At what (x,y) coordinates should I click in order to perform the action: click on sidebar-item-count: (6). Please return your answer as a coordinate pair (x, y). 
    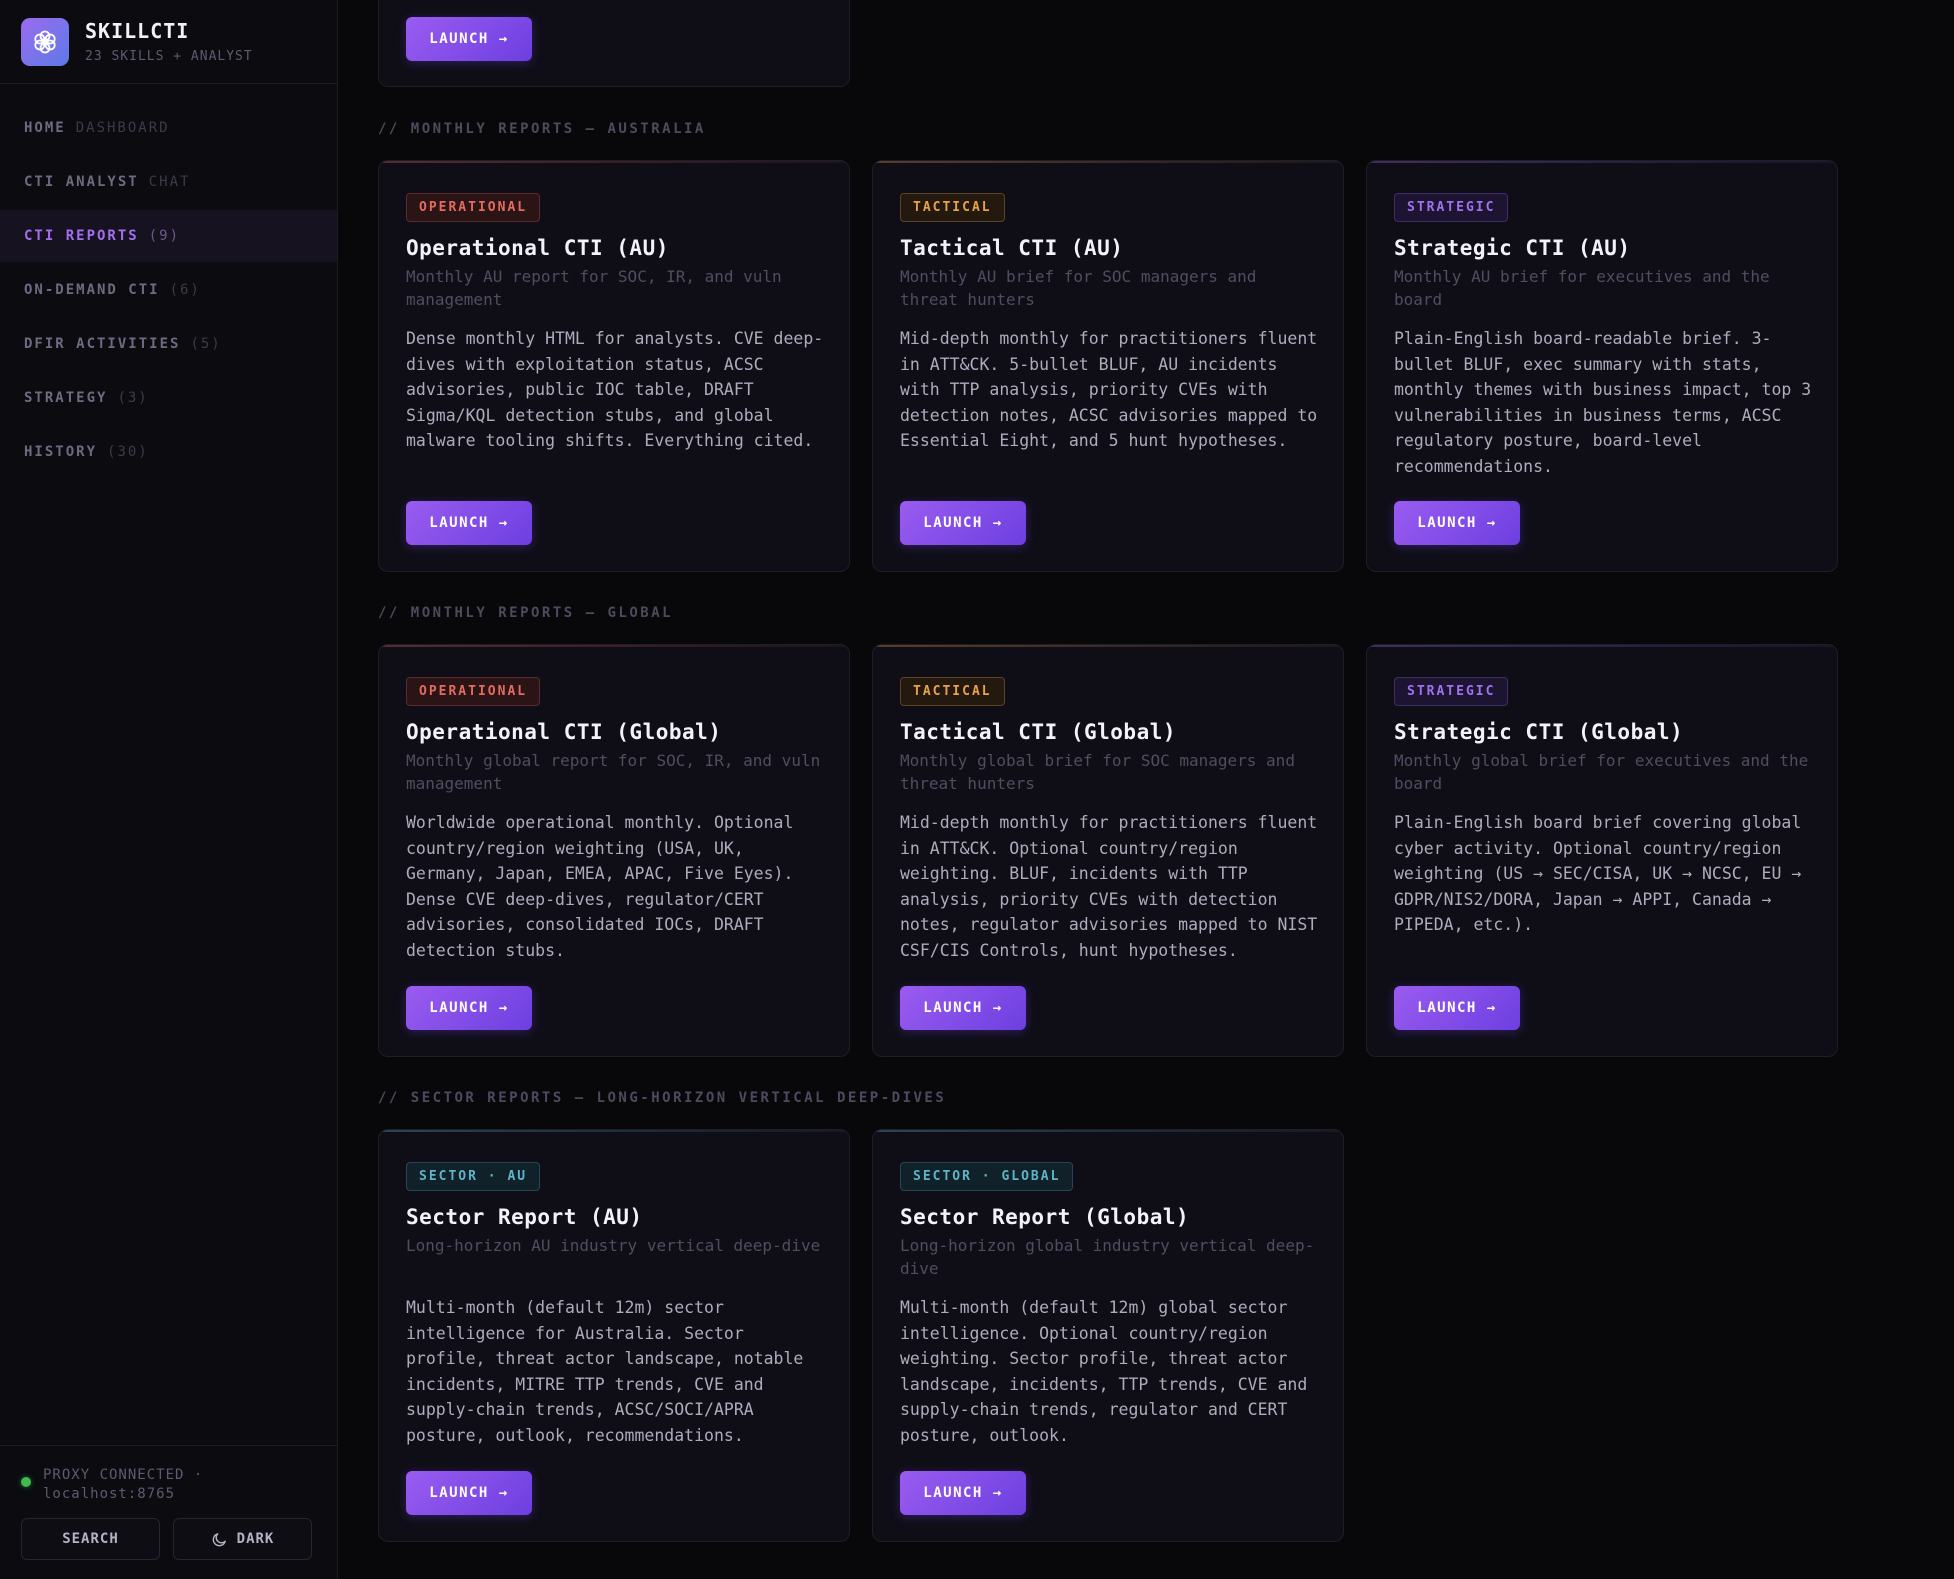
    Looking at the image, I should click on (185, 290).